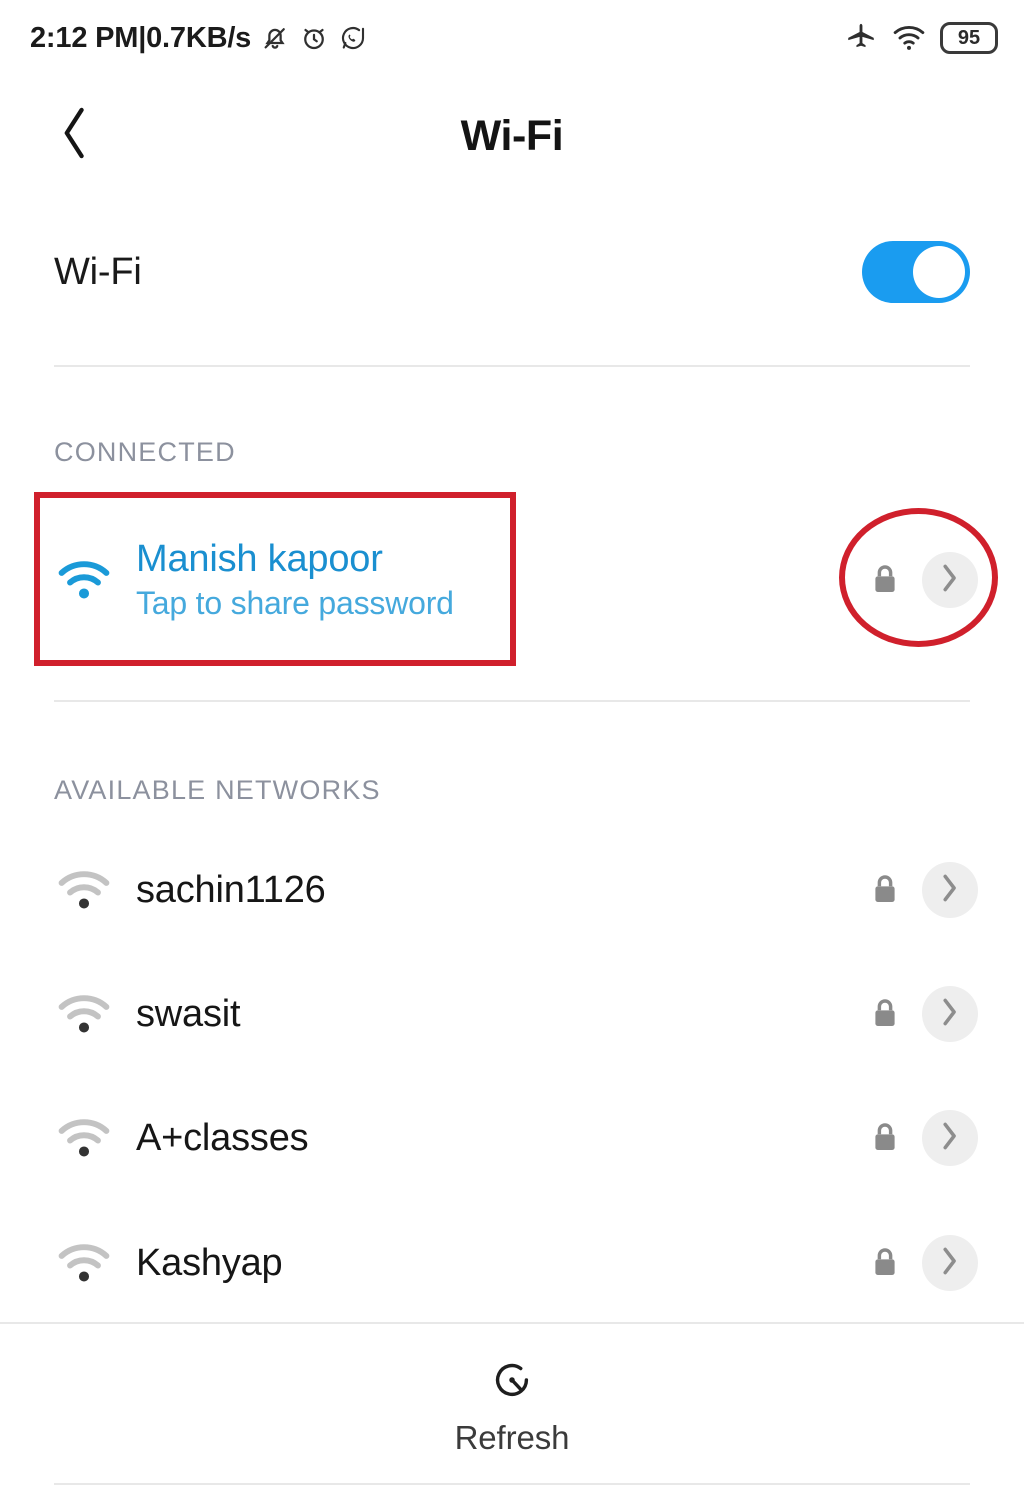 The height and width of the screenshot is (1494, 1024). I want to click on page-title: Wi-Fi, so click(512, 135).